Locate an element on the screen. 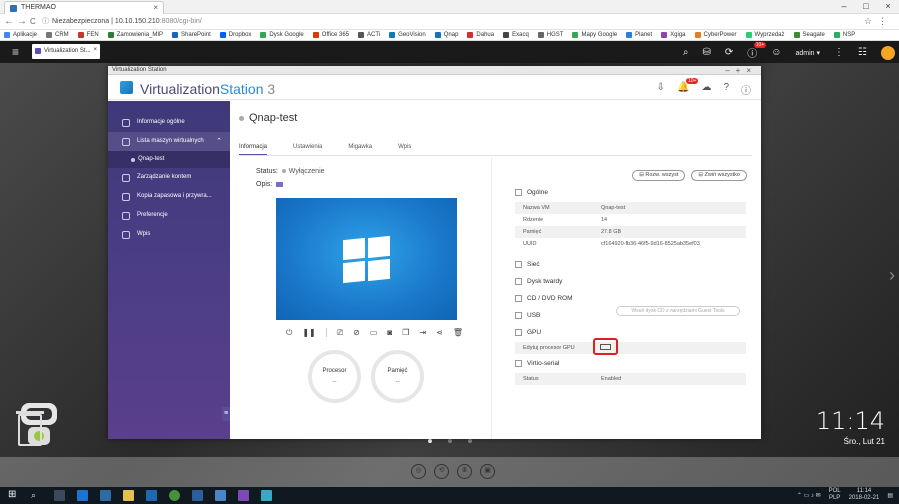 This screenshot has width=899, height=504. sidebar-item-logs: Wpis is located at coordinates (169, 234).